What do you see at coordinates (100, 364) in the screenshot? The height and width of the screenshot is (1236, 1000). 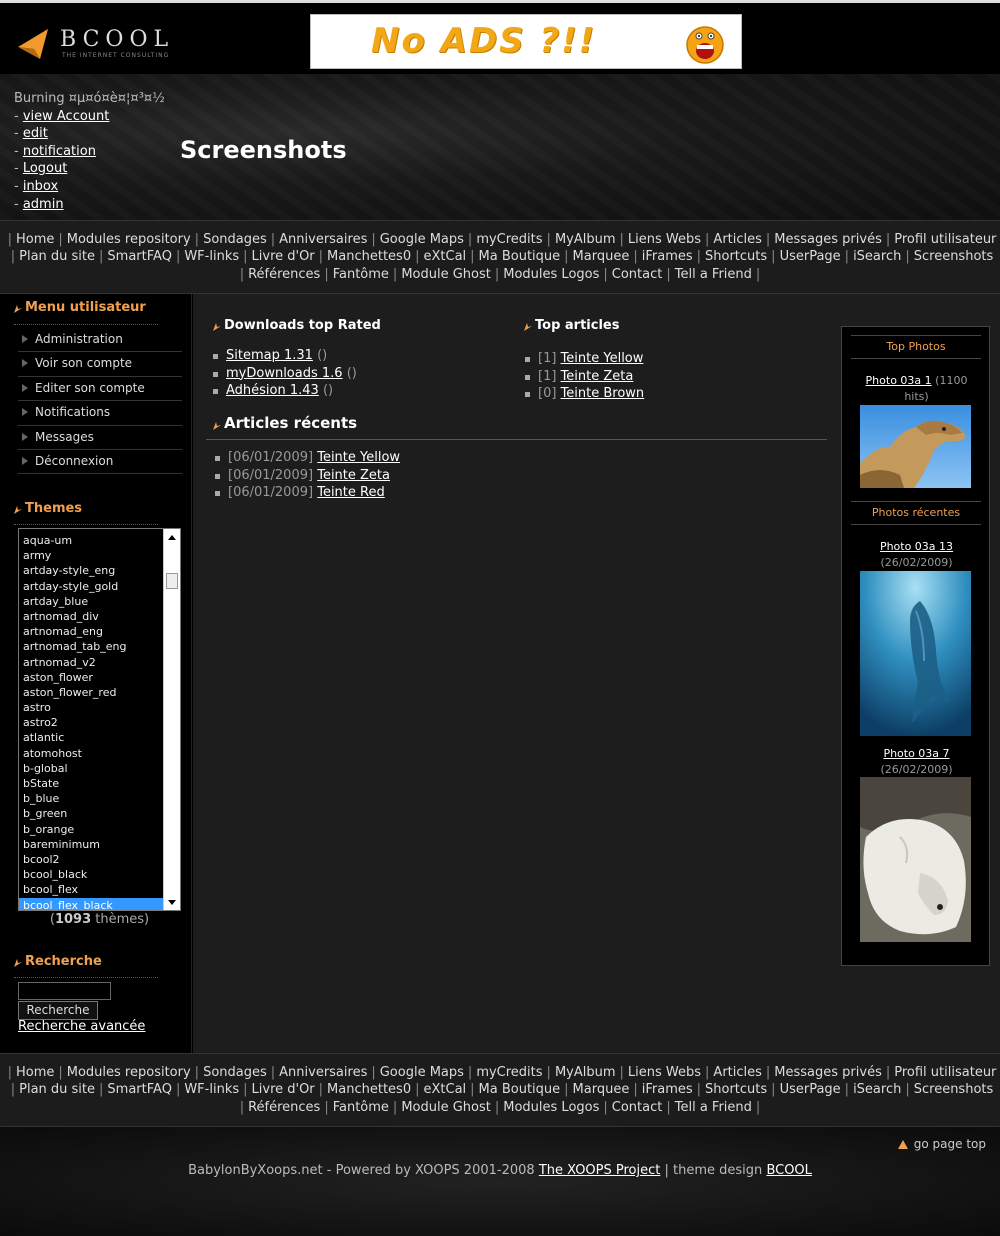 I see `menu-item-voir-compte: Voir son compte` at bounding box center [100, 364].